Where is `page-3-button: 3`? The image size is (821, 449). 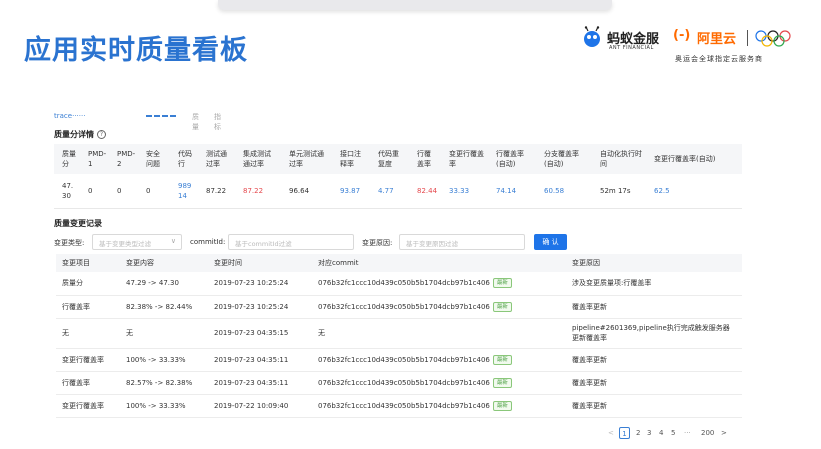
page-3-button: 3 is located at coordinates (649, 433).